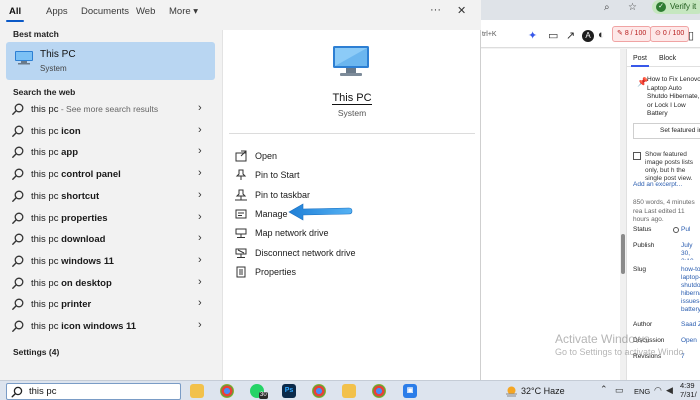  What do you see at coordinates (688, 390) in the screenshot?
I see `clock: 4:39 7/31/` at bounding box center [688, 390].